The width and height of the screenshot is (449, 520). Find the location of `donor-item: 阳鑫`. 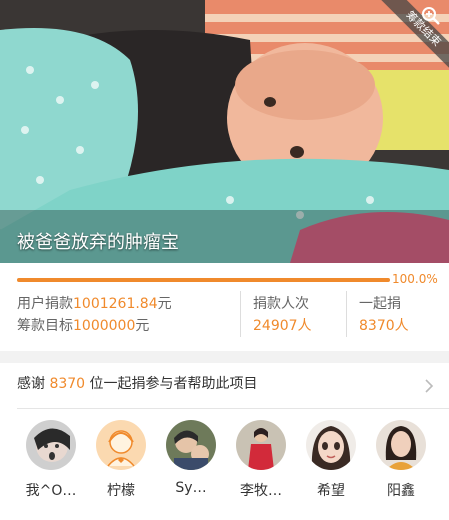

donor-item: 阳鑫 is located at coordinates (401, 460).